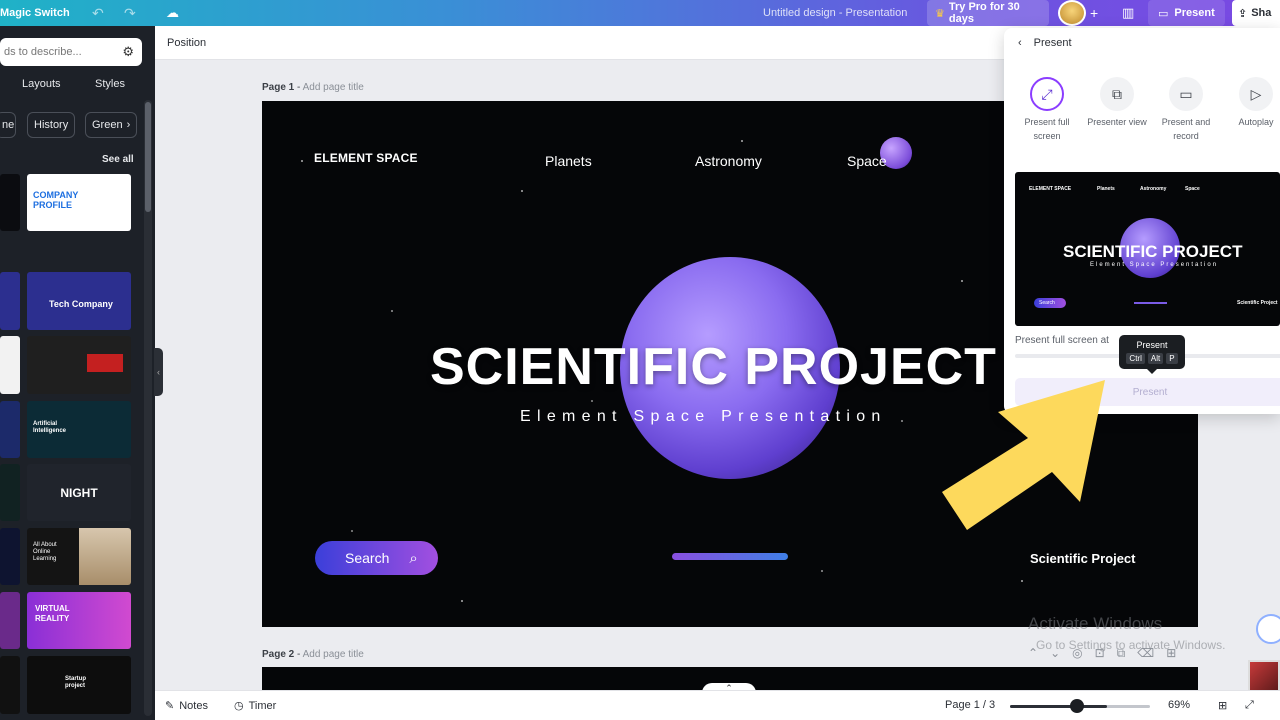 The width and height of the screenshot is (1280, 720). Describe the element at coordinates (1249, 705) in the screenshot. I see `fullscreen-icon: ⤢` at that location.